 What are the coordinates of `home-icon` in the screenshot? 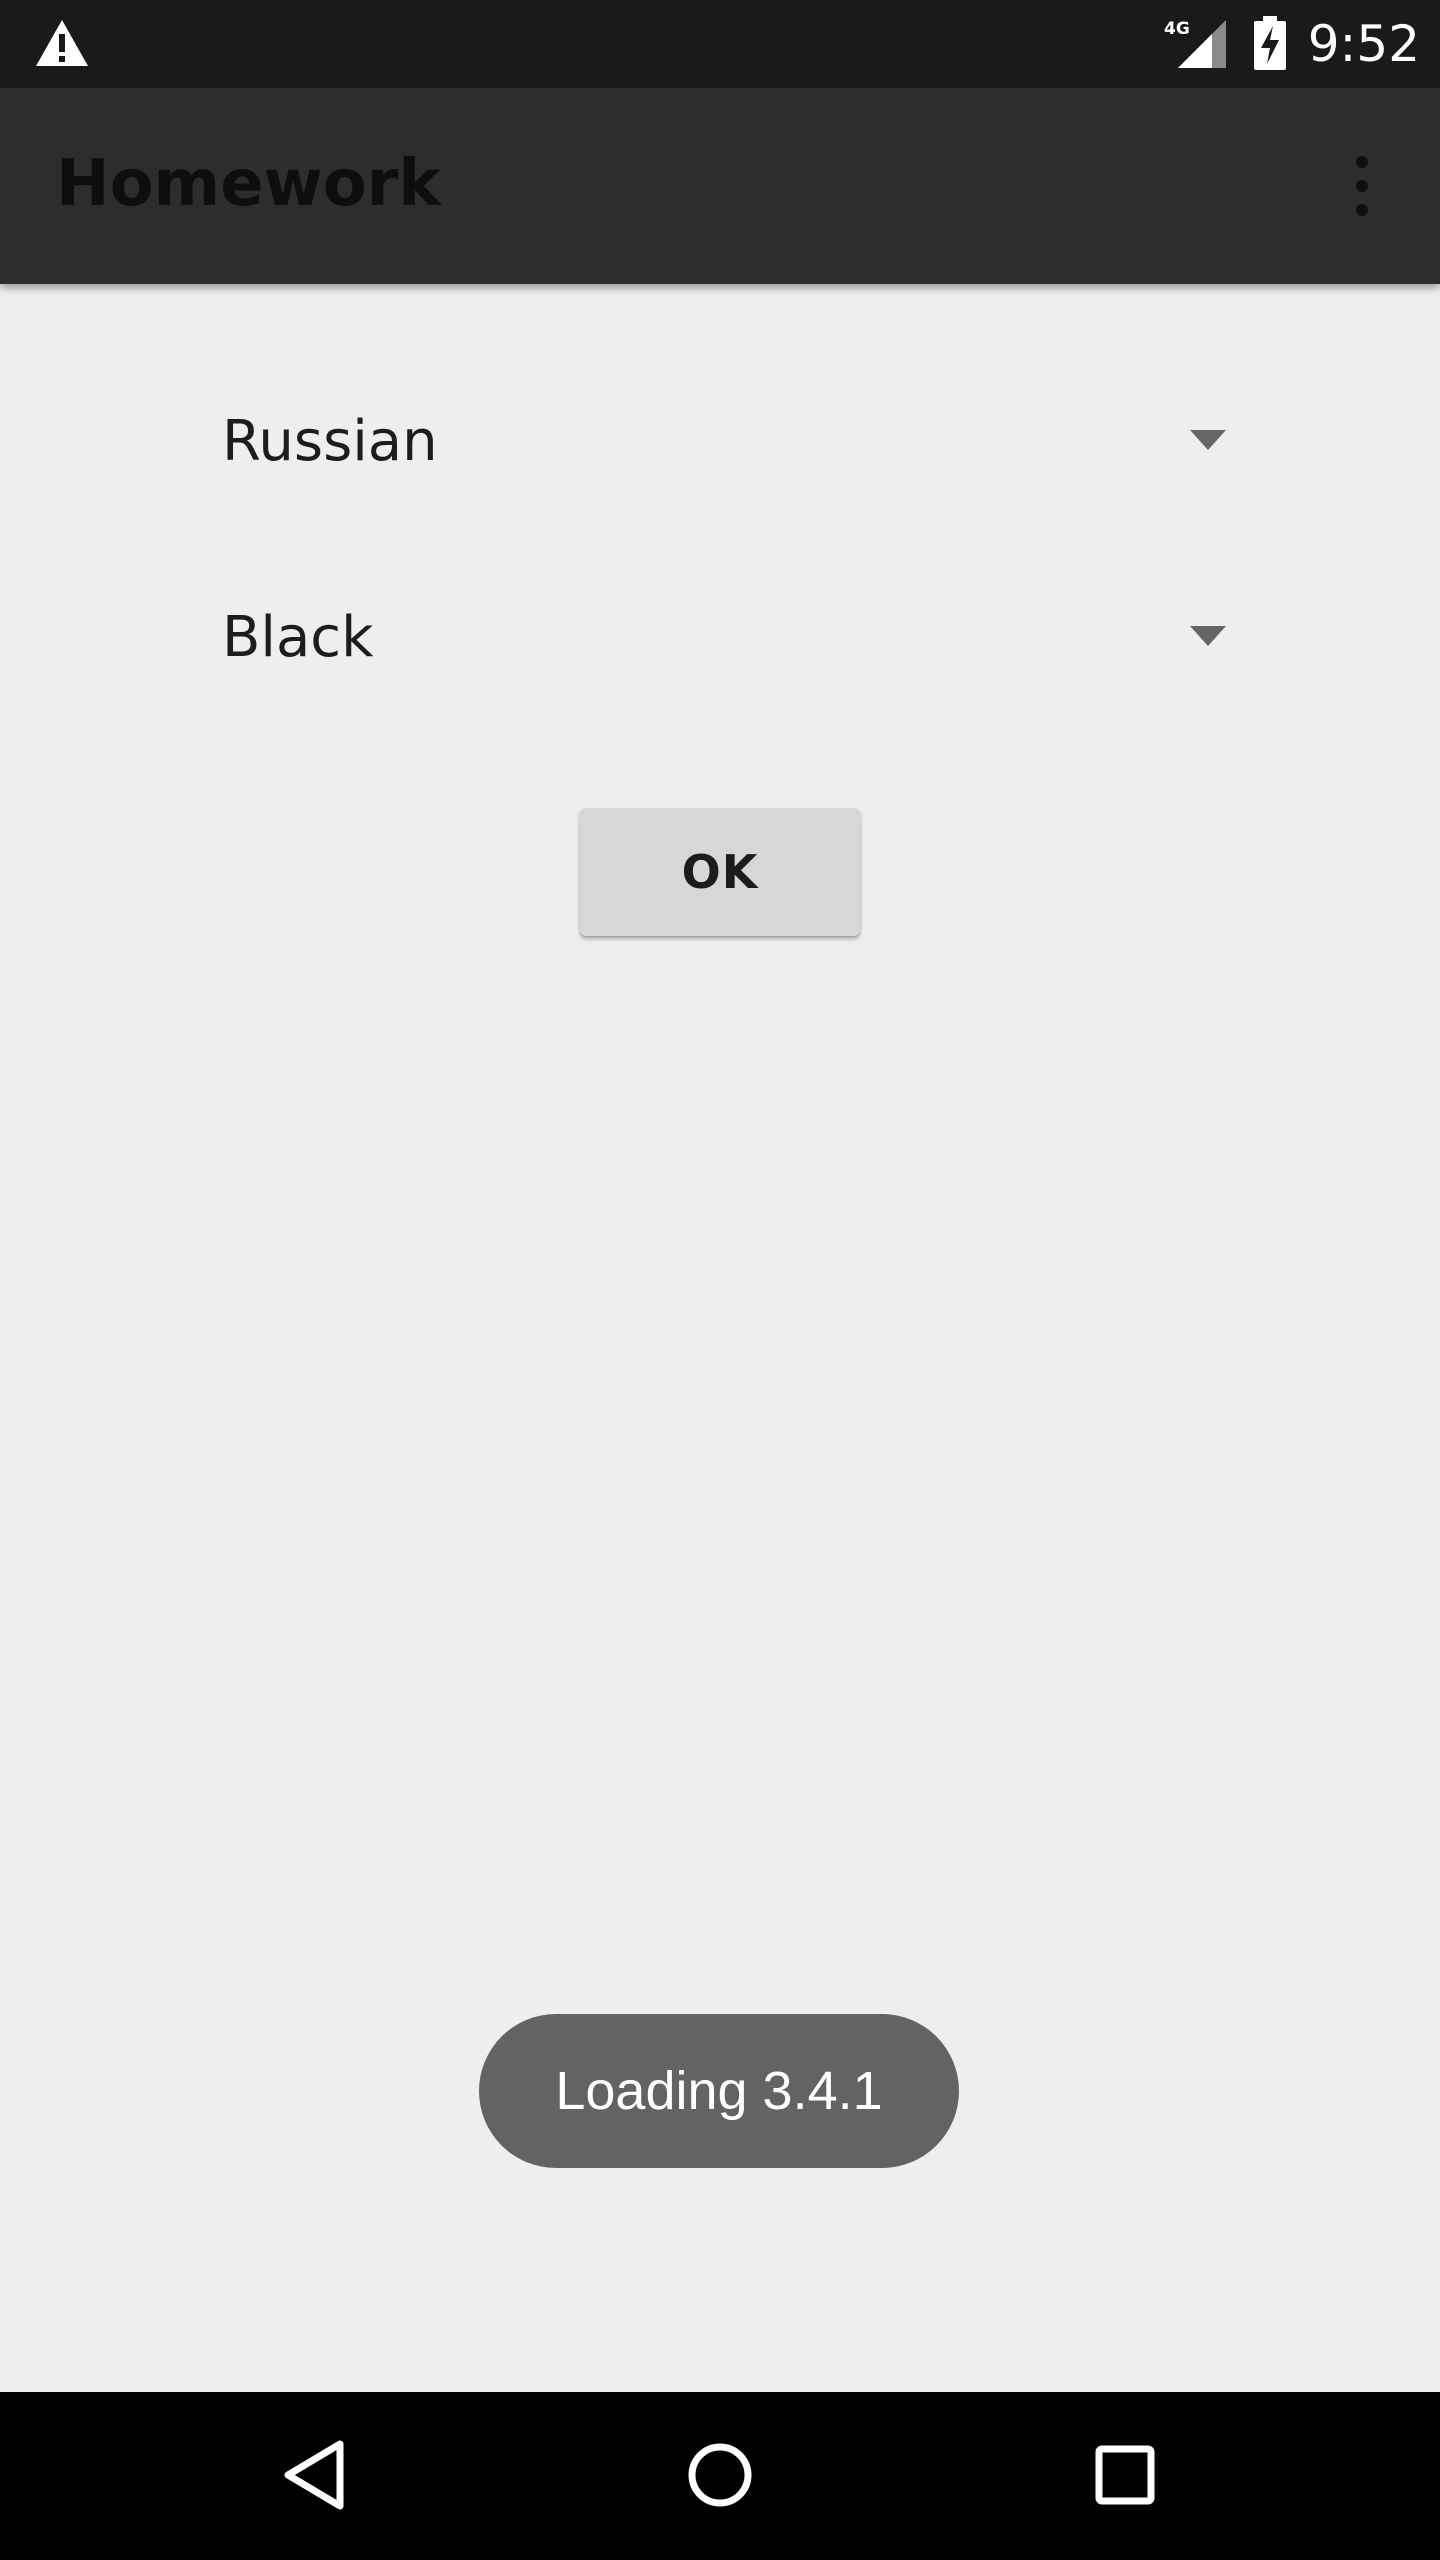 It's located at (720, 2475).